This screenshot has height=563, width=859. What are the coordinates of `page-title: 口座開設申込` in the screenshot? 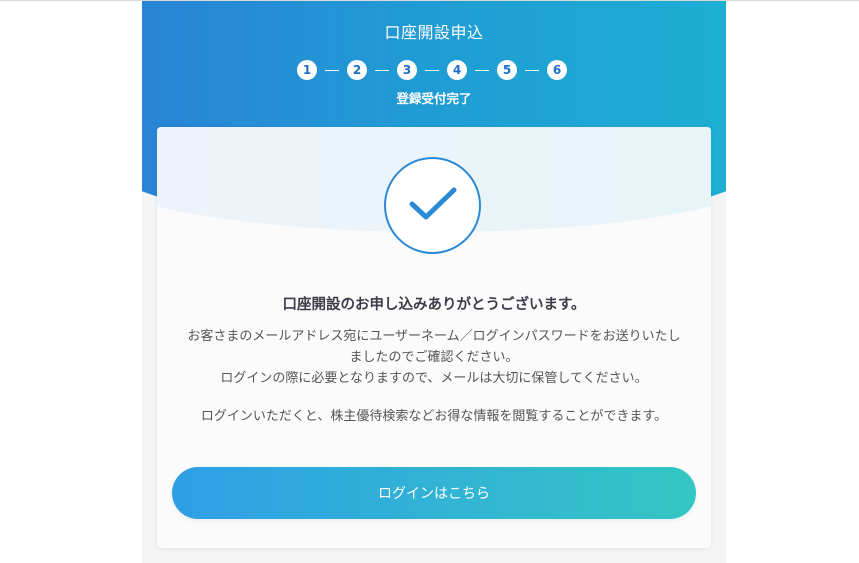 It's located at (434, 32).